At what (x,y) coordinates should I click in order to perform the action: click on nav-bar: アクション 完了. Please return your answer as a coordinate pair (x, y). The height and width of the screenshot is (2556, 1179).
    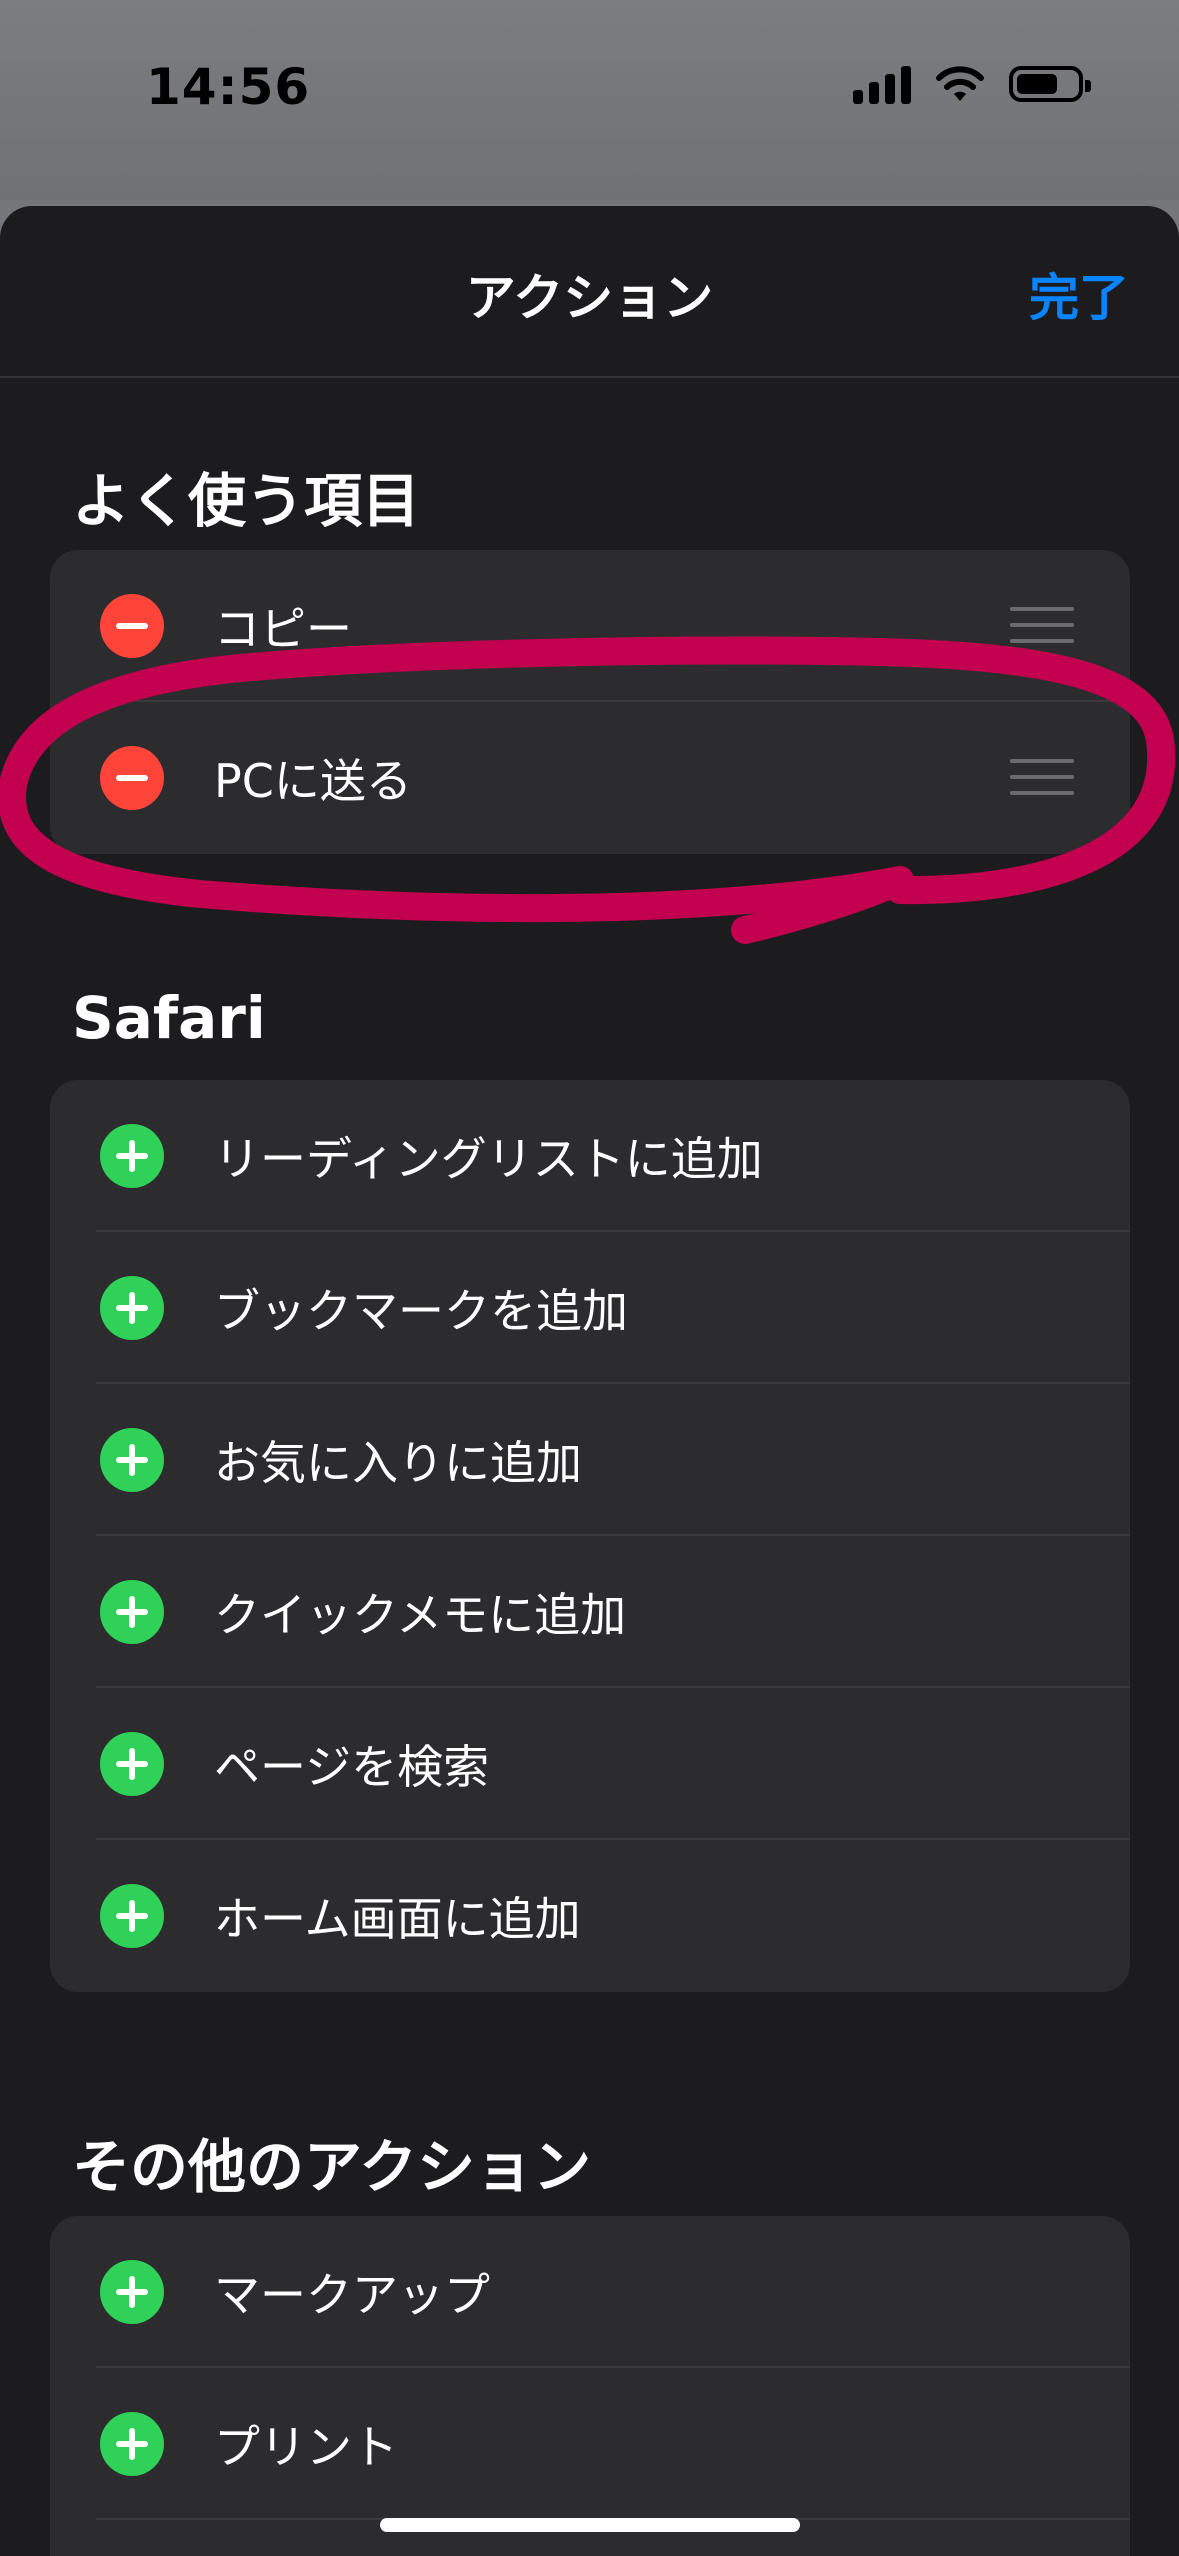
    Looking at the image, I should click on (589, 292).